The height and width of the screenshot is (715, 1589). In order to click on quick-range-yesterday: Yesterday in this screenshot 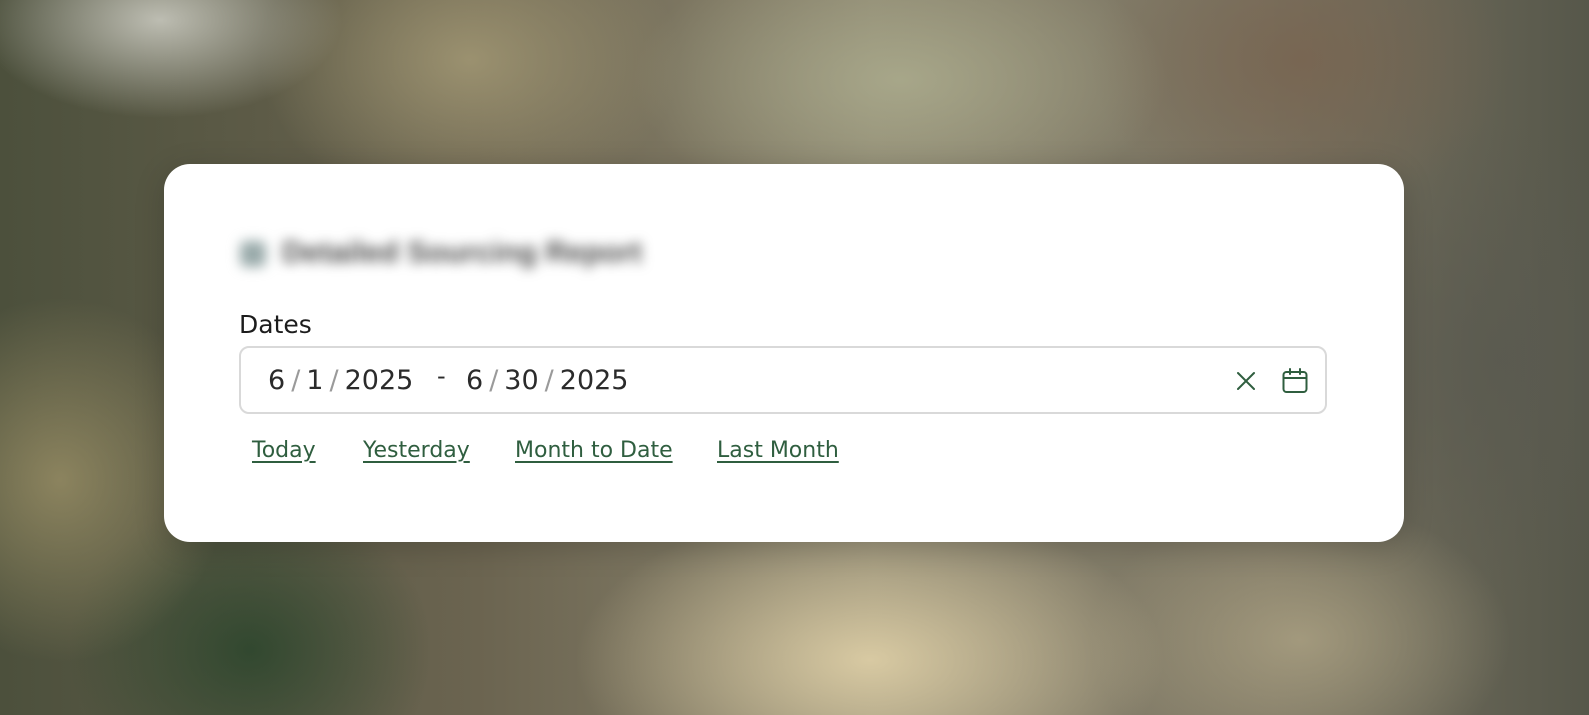, I will do `click(416, 450)`.